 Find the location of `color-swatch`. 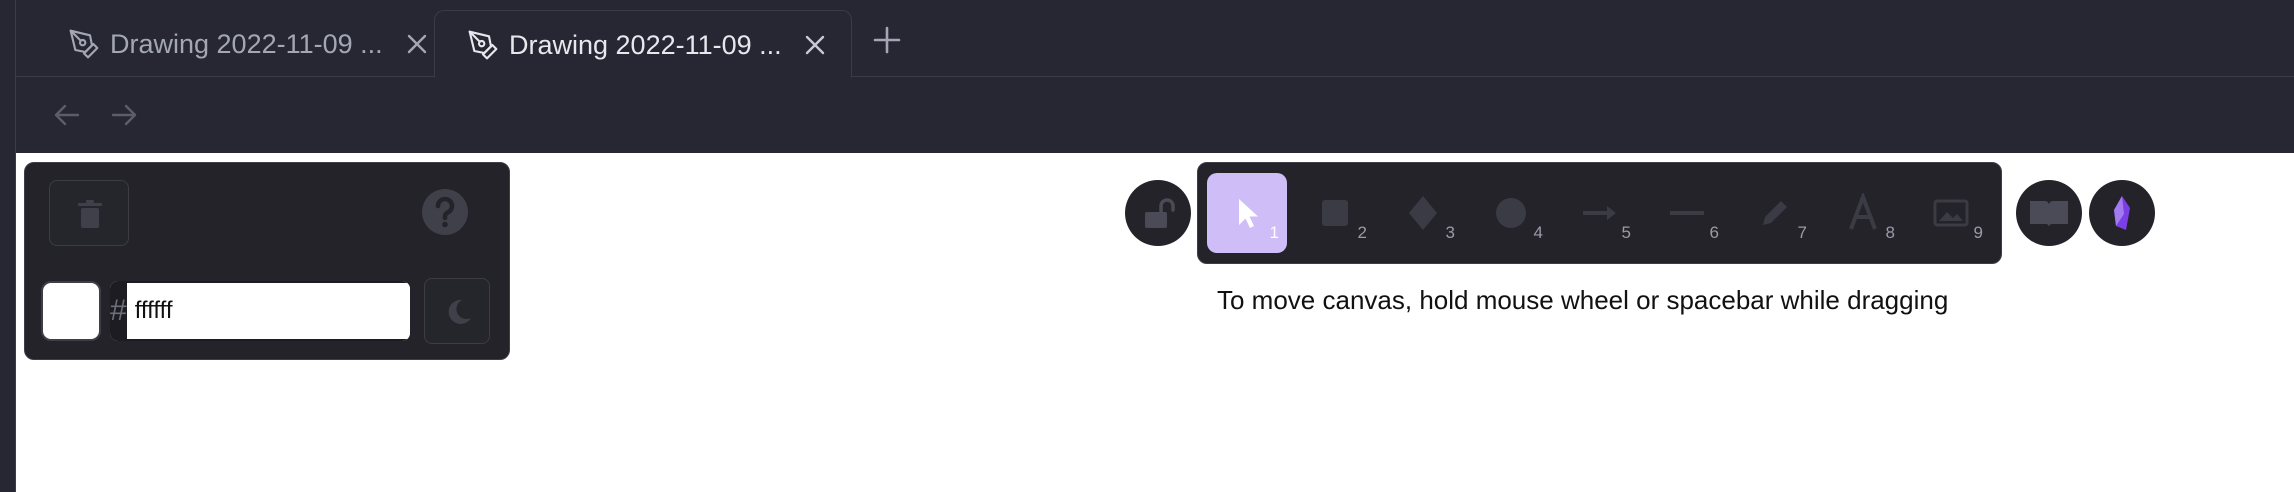

color-swatch is located at coordinates (71, 311).